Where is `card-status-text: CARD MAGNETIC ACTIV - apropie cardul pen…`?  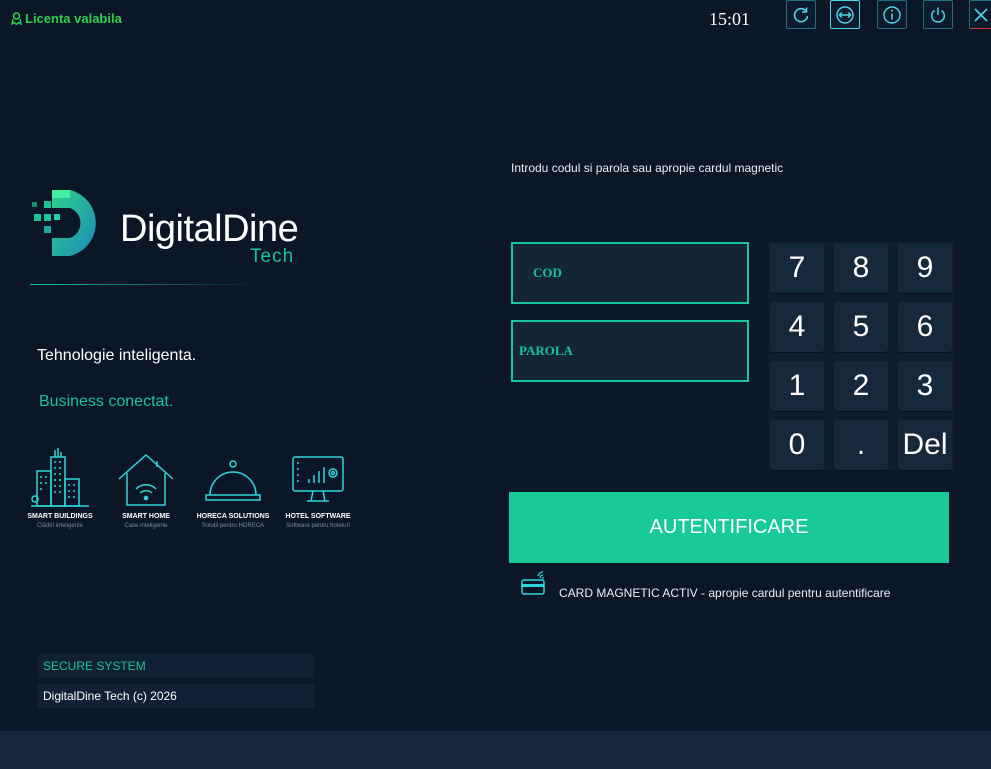 card-status-text: CARD MAGNETIC ACTIV - apropie cardul pen… is located at coordinates (725, 593).